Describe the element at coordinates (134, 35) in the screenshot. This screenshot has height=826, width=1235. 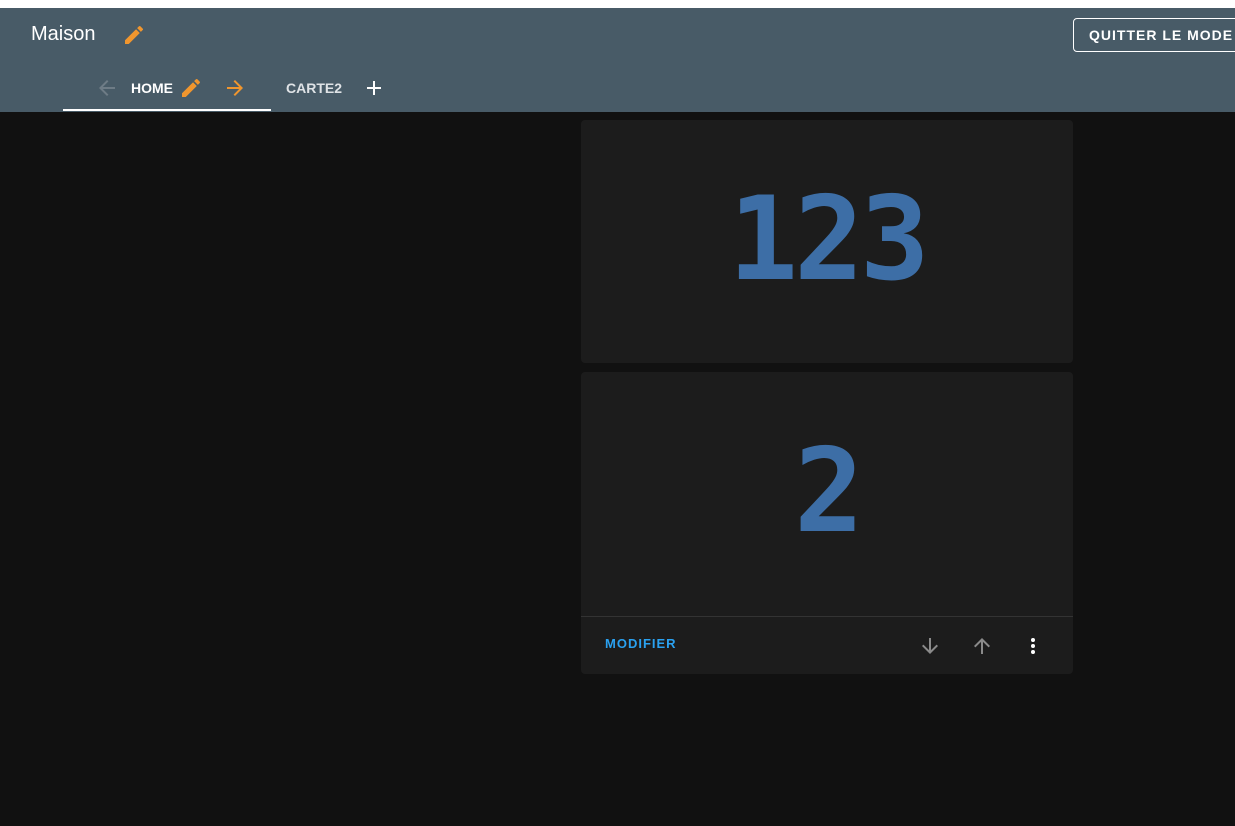
I see `edit-title-pencil-icon` at that location.